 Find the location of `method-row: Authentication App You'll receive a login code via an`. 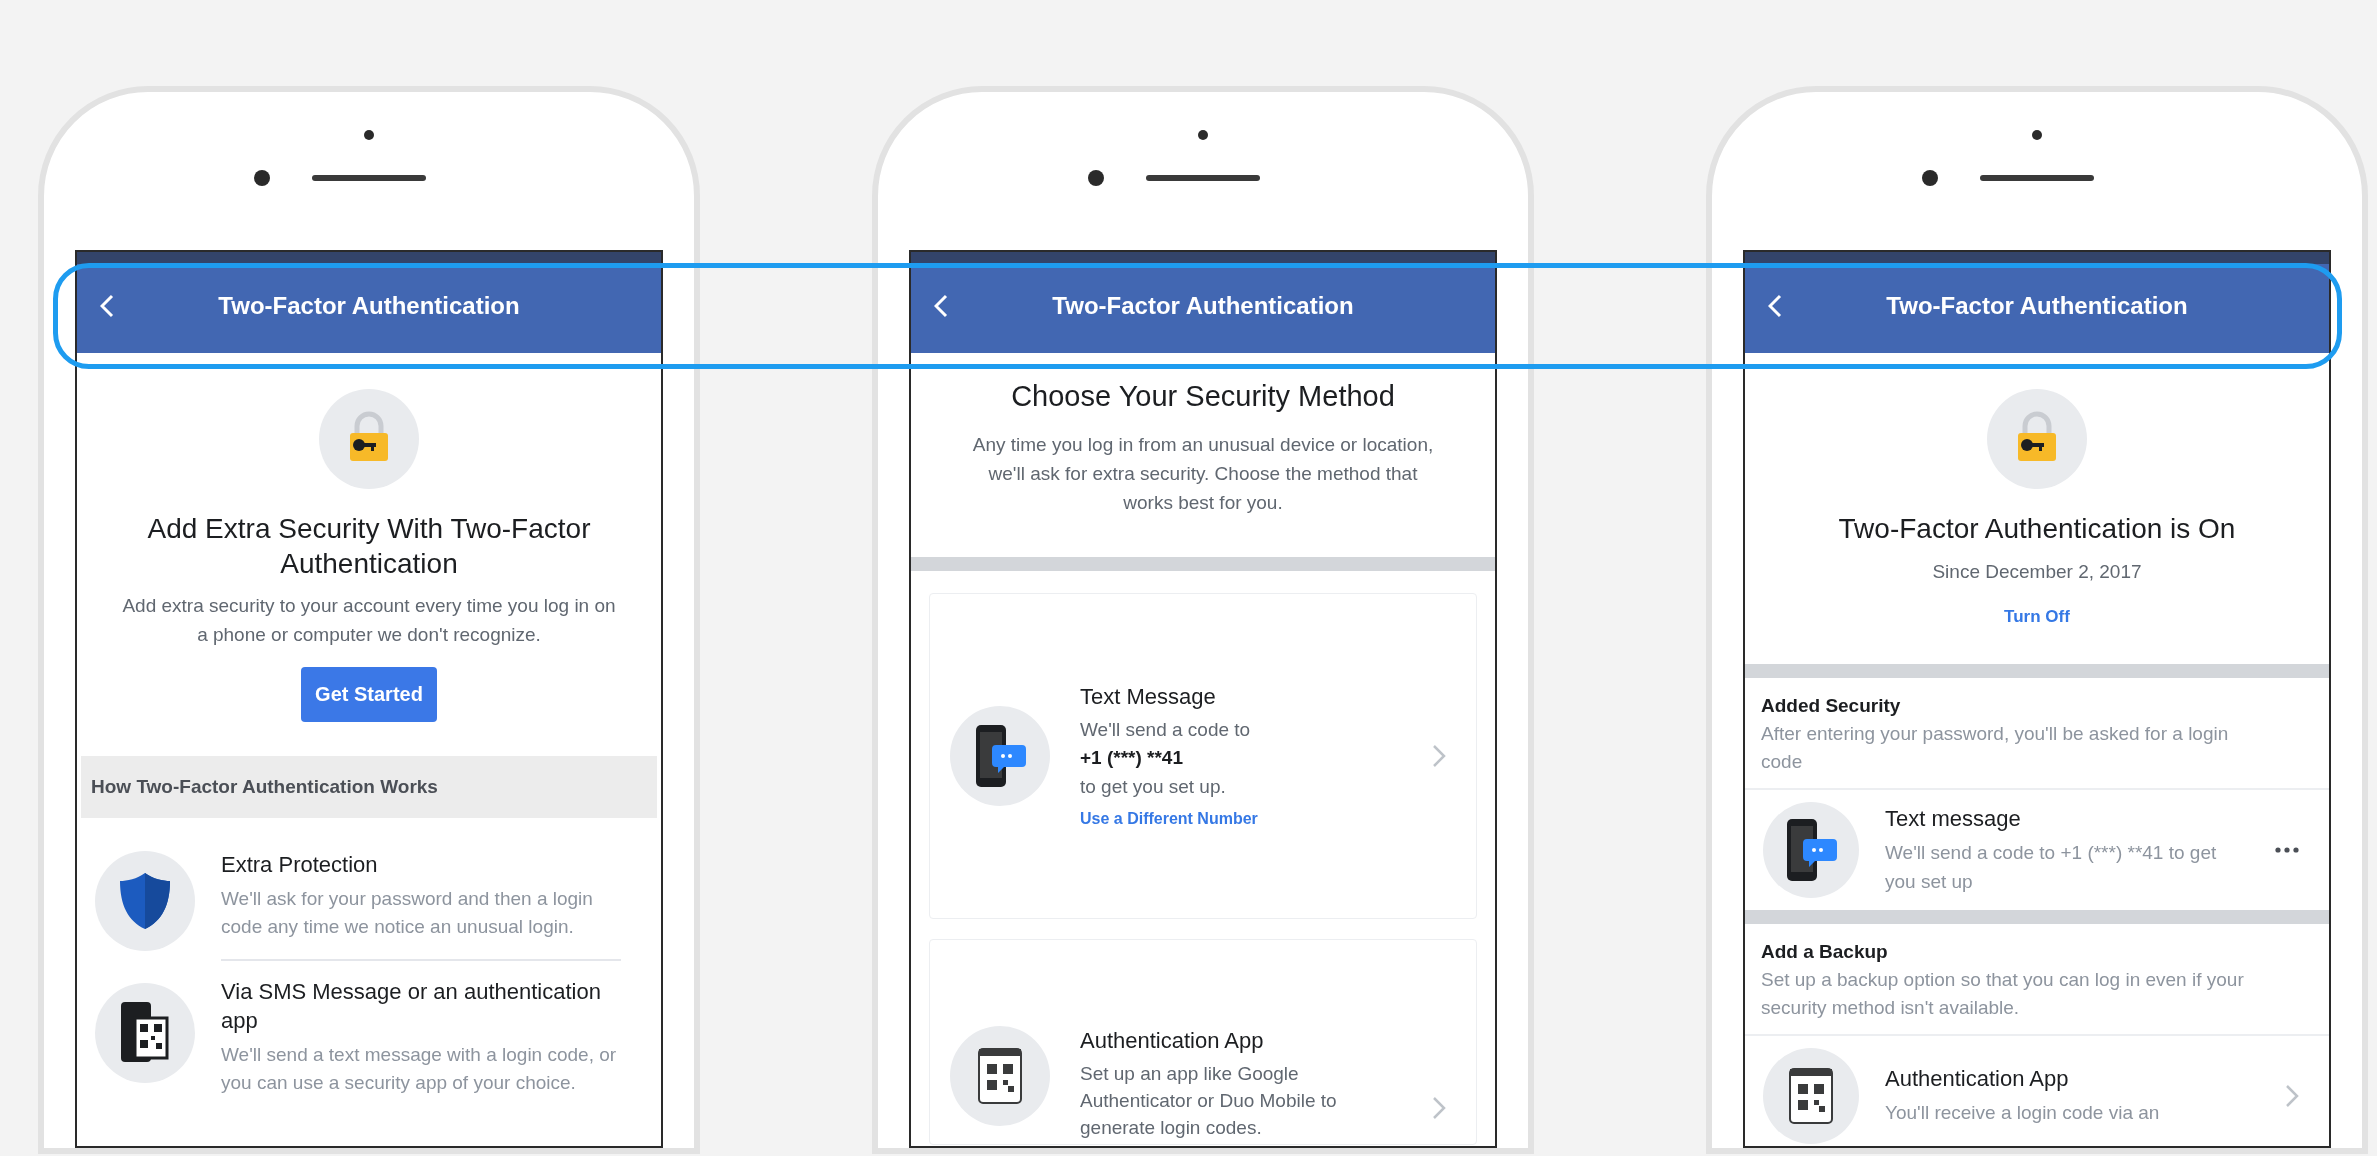

method-row: Authentication App You'll receive a login code via an is located at coordinates (2037, 1089).